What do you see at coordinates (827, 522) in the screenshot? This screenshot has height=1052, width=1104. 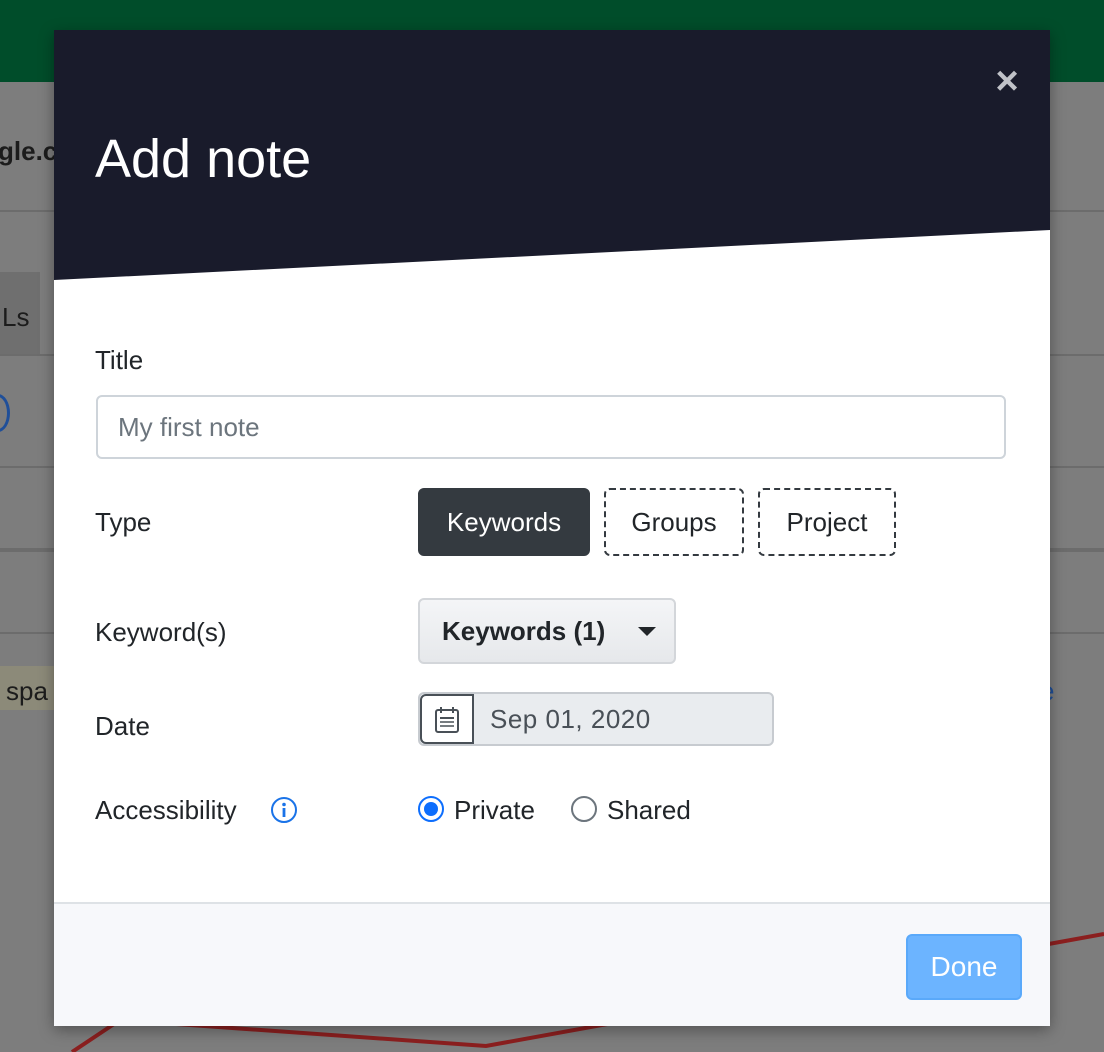 I see `type-project-button: Project` at bounding box center [827, 522].